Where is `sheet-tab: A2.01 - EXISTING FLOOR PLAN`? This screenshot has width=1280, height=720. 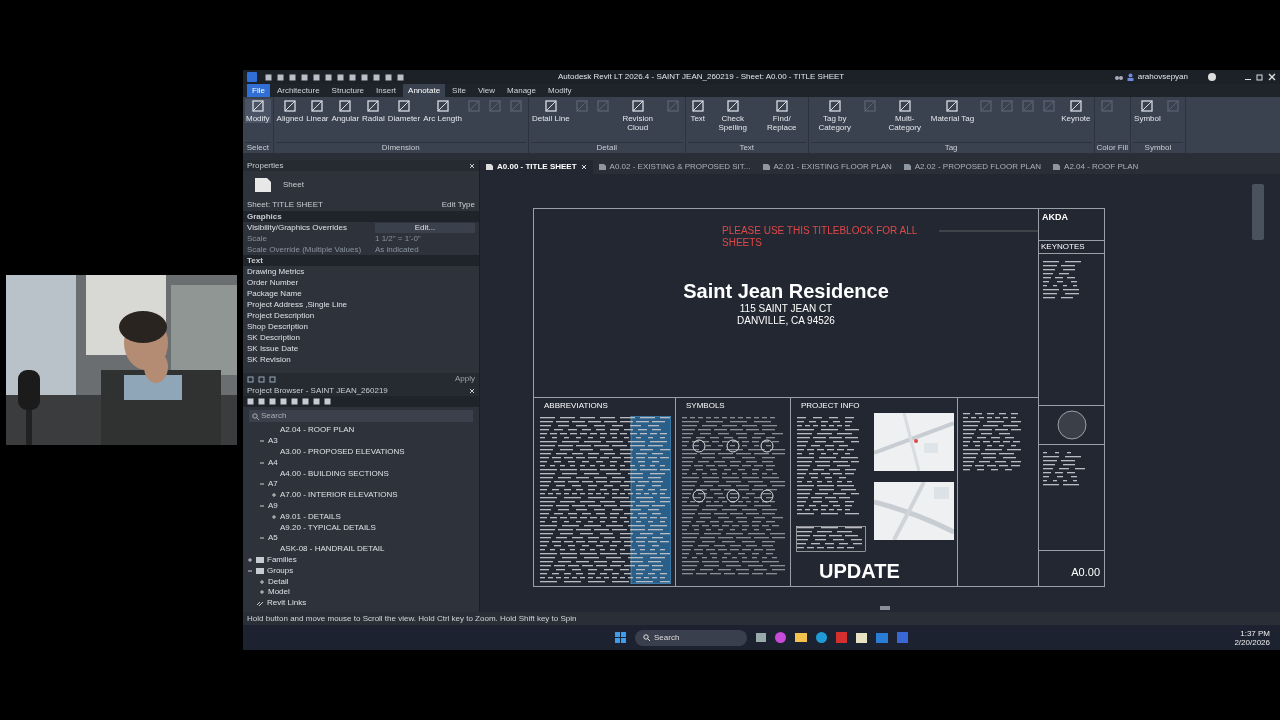 sheet-tab: A2.01 - EXISTING FLOOR PLAN is located at coordinates (827, 167).